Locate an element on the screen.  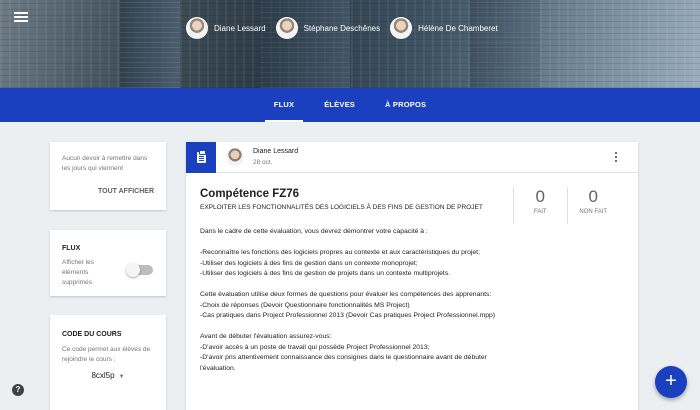
stat-done: 0 FAIT is located at coordinates (540, 205).